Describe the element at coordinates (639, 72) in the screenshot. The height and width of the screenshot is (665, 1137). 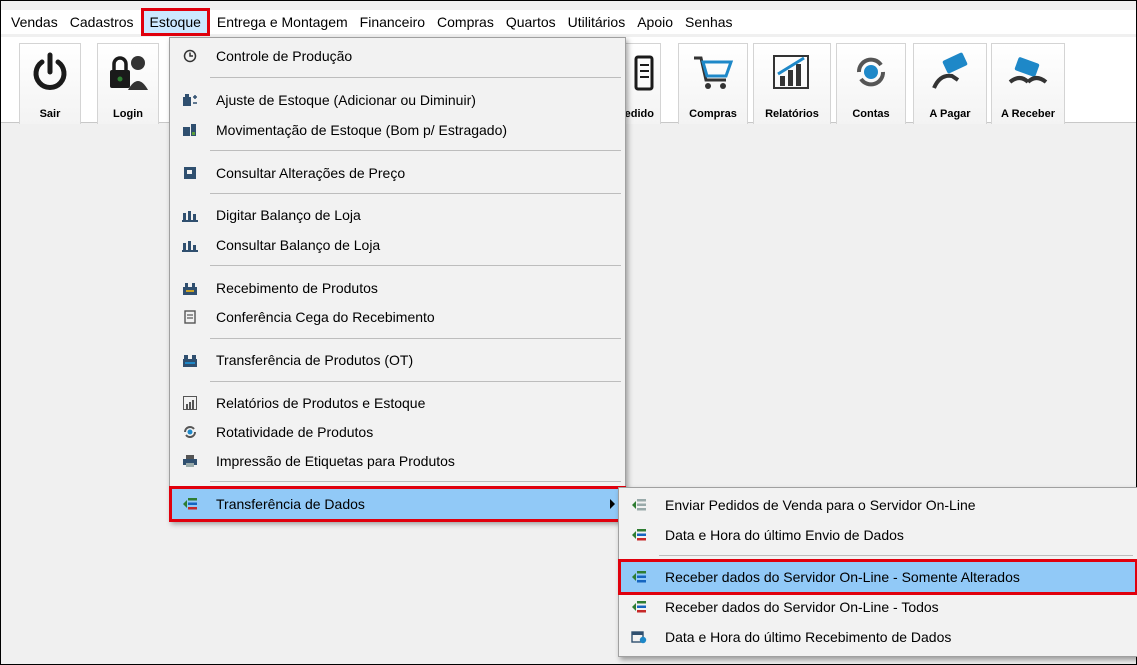
I see `clipboard-icon` at that location.